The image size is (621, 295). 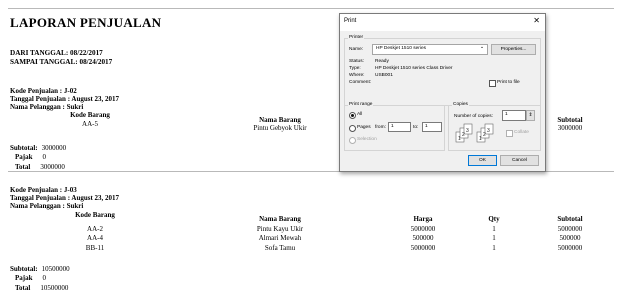 I want to click on row-kode: AA-4, so click(x=95, y=238).